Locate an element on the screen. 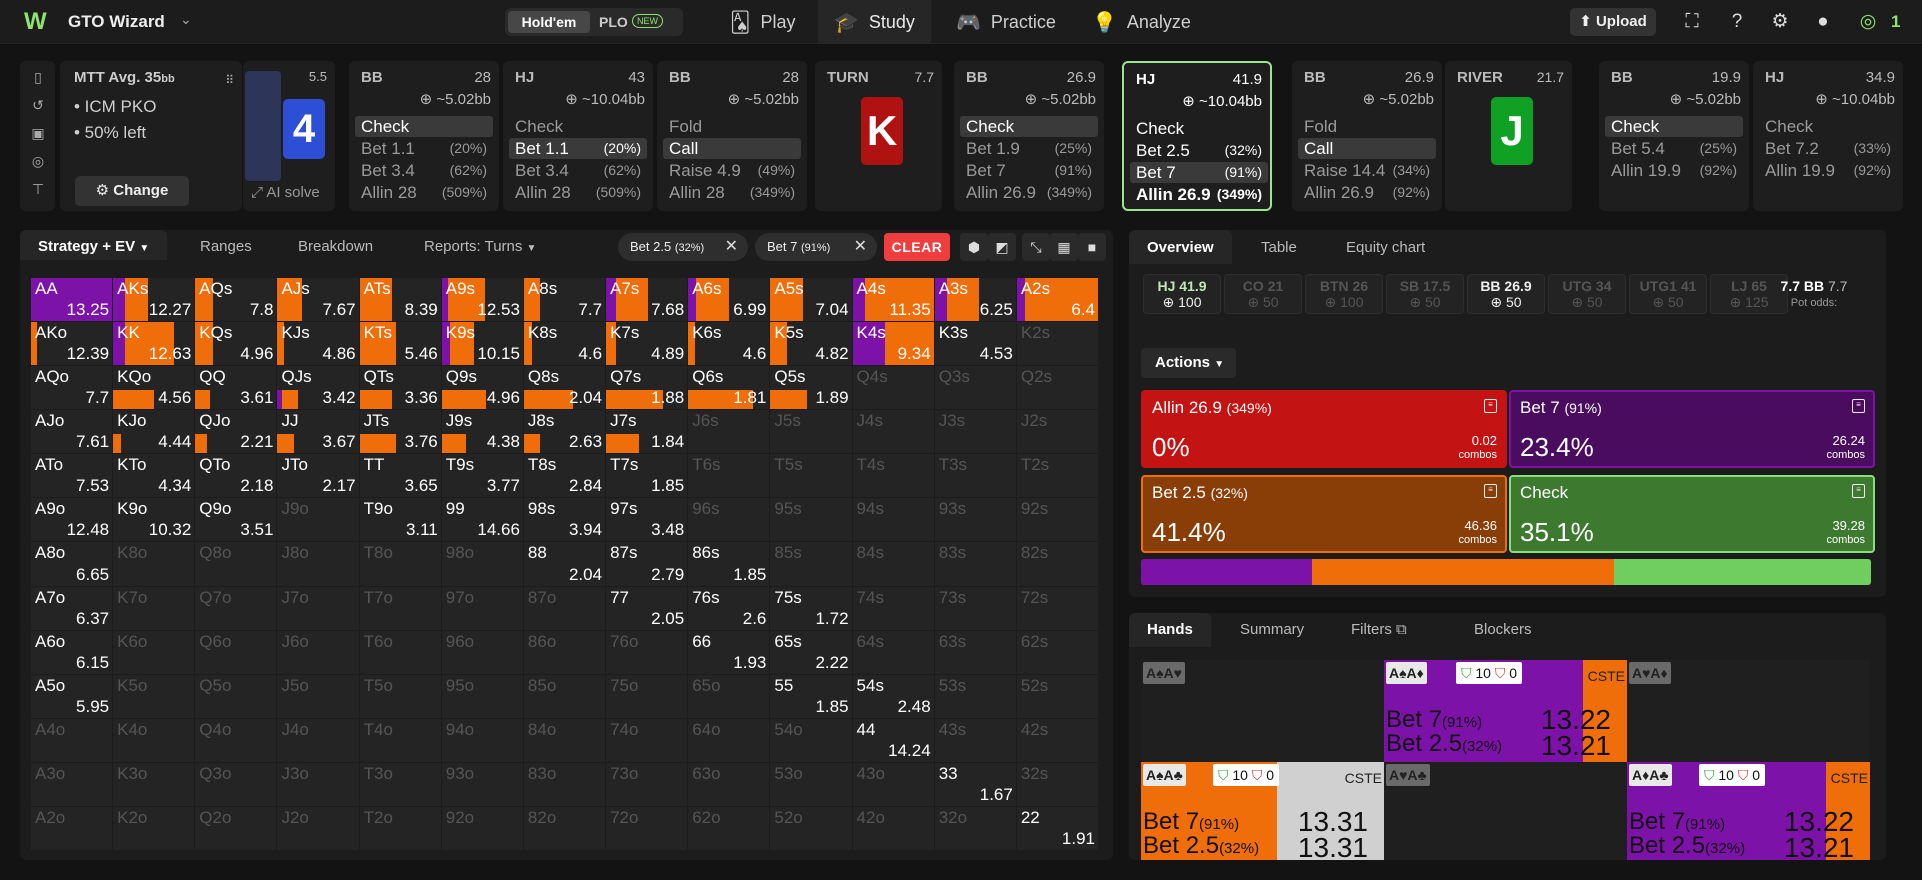  range-cell-q4s: Q4s is located at coordinates (893, 388).